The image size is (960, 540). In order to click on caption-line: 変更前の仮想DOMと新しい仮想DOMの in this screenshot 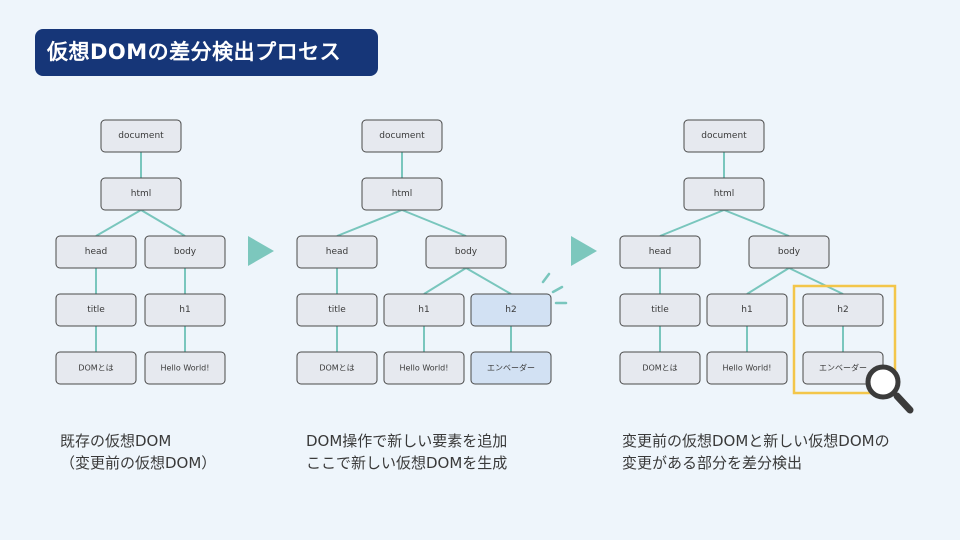, I will do `click(756, 441)`.